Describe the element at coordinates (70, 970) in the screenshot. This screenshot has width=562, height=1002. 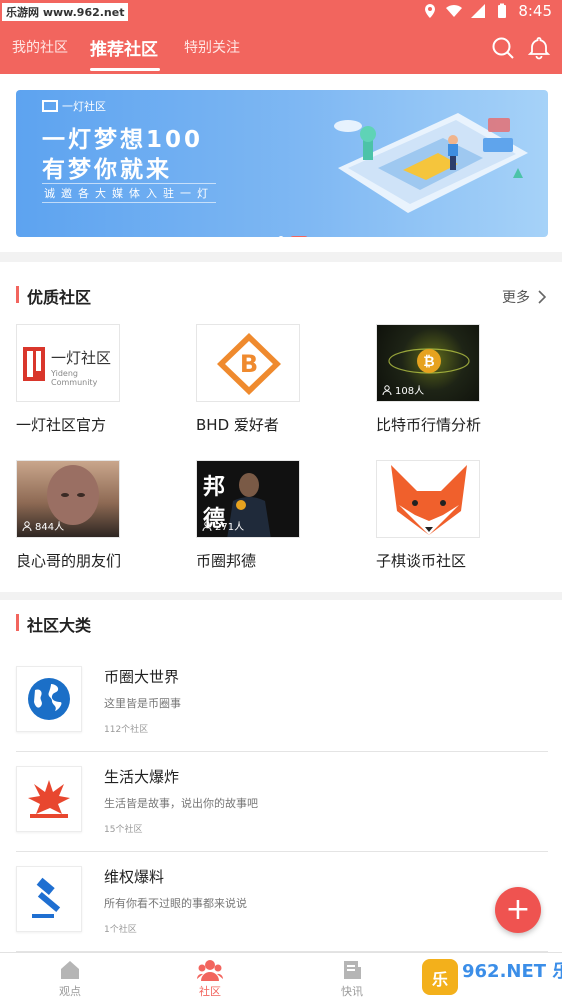
I see `home-icon` at that location.